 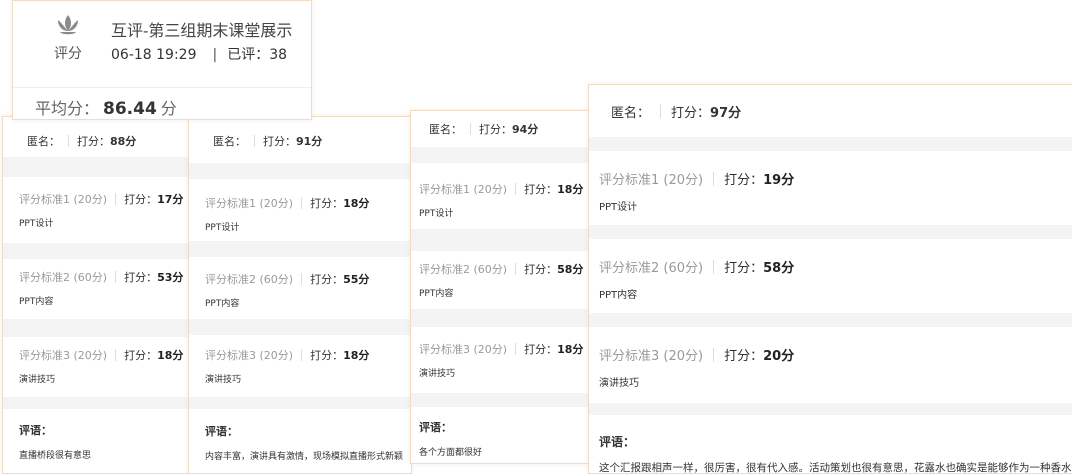 I want to click on review-header: 匿名： 打分： 91分, so click(x=300, y=141).